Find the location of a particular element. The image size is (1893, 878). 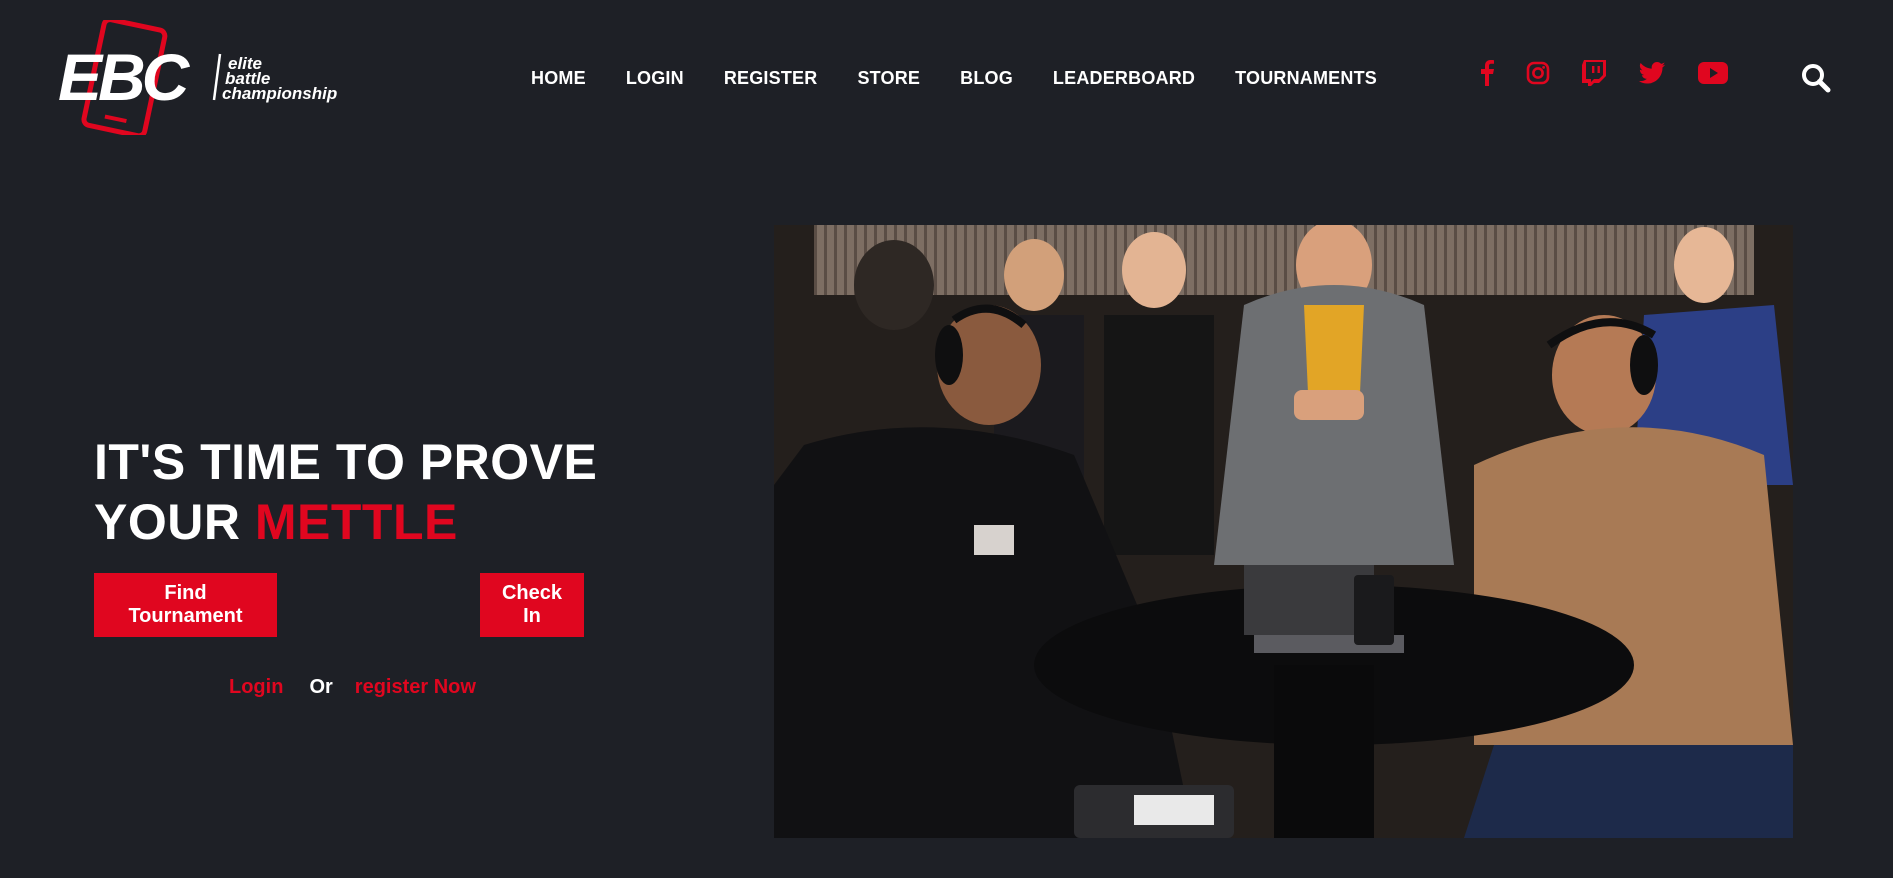

headline-accent: METTLE is located at coordinates (356, 522).